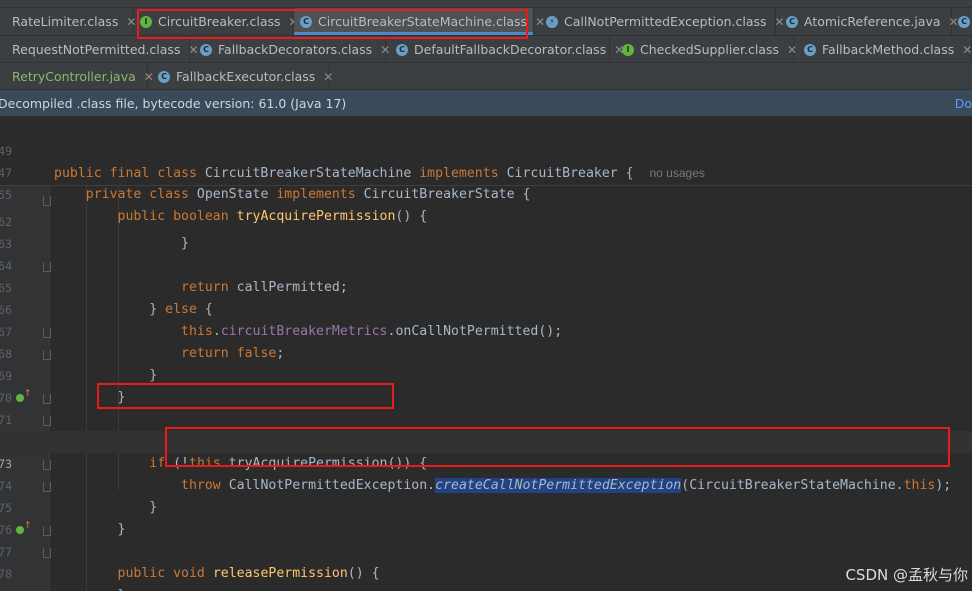 This screenshot has height=591, width=972. Describe the element at coordinates (74, 76) in the screenshot. I see `tab-label: RetryController.java` at that location.